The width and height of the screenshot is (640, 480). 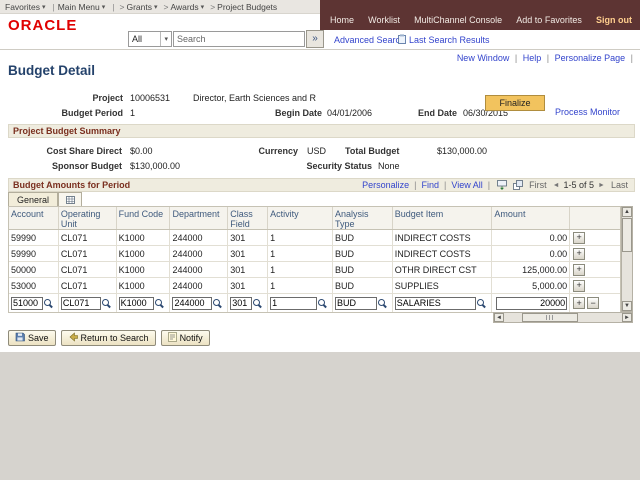 What do you see at coordinates (166, 6) in the screenshot?
I see `breadcrumb-arrow: >` at bounding box center [166, 6].